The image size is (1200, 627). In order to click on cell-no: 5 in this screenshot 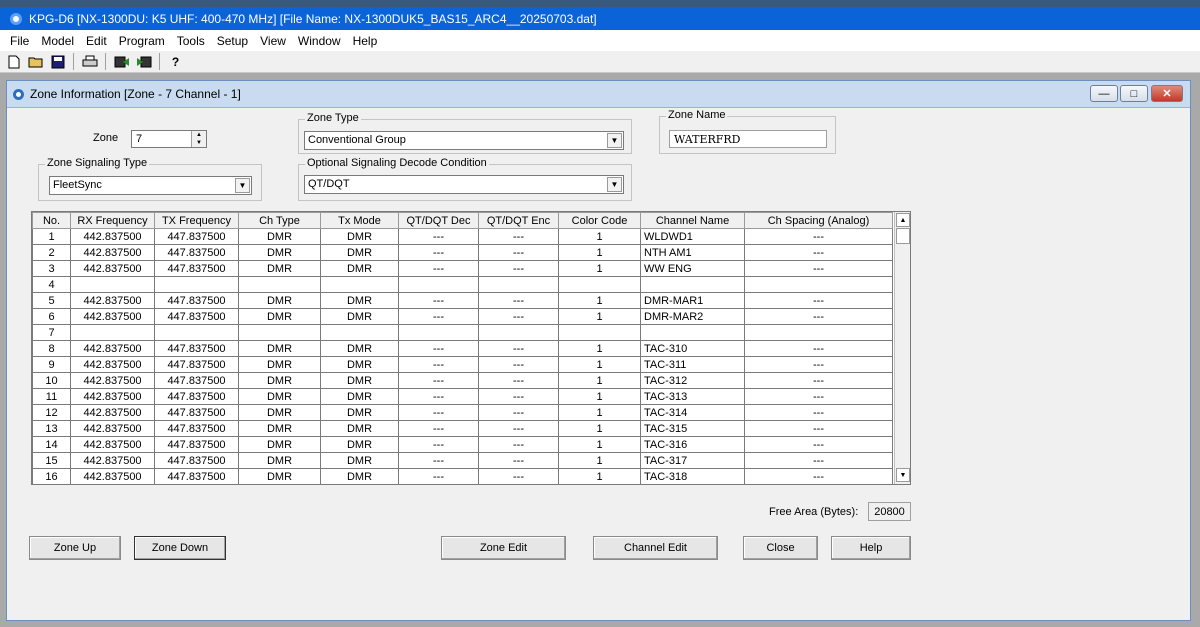, I will do `click(51, 300)`.